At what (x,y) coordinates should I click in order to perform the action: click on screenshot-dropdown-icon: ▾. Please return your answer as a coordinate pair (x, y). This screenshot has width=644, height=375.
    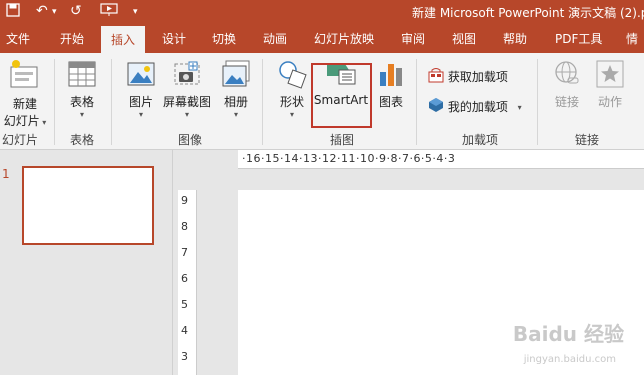
    Looking at the image, I should click on (186, 114).